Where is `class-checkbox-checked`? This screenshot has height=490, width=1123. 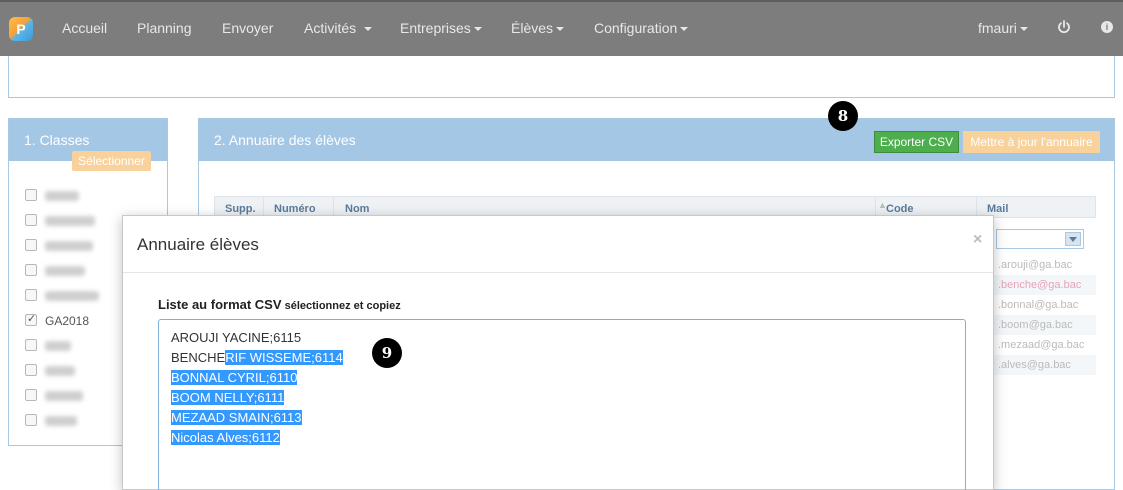
class-checkbox-checked is located at coordinates (31, 319).